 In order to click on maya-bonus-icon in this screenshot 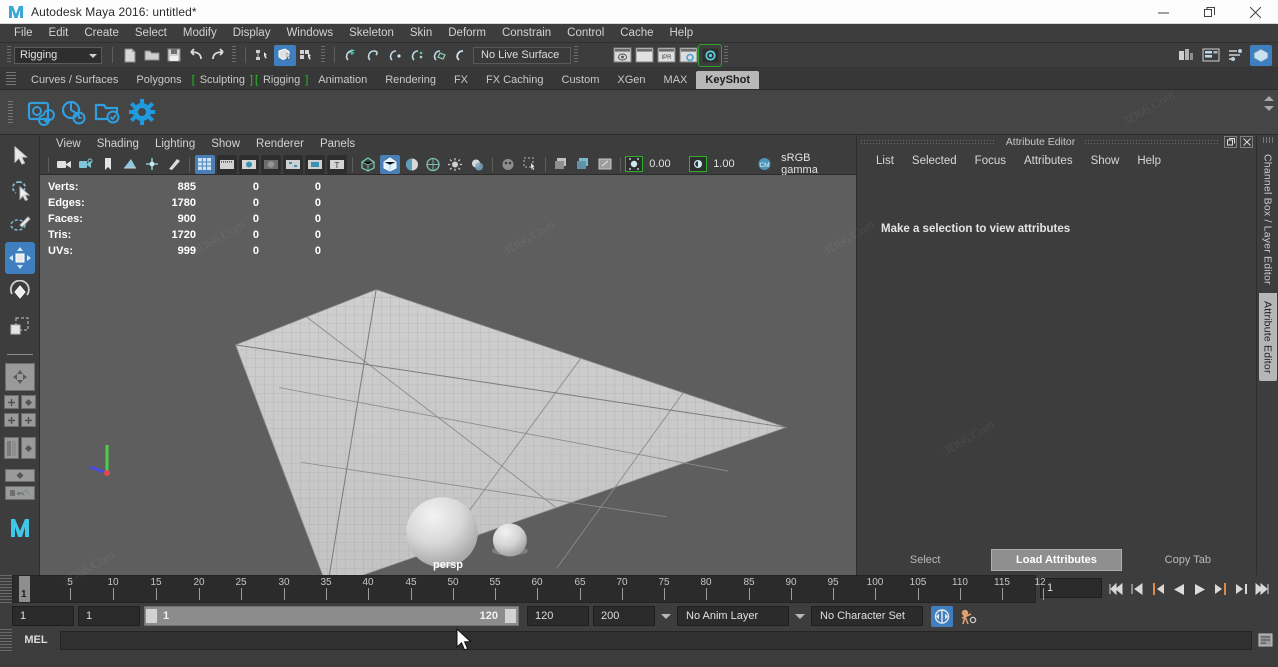, I will do `click(20, 528)`.